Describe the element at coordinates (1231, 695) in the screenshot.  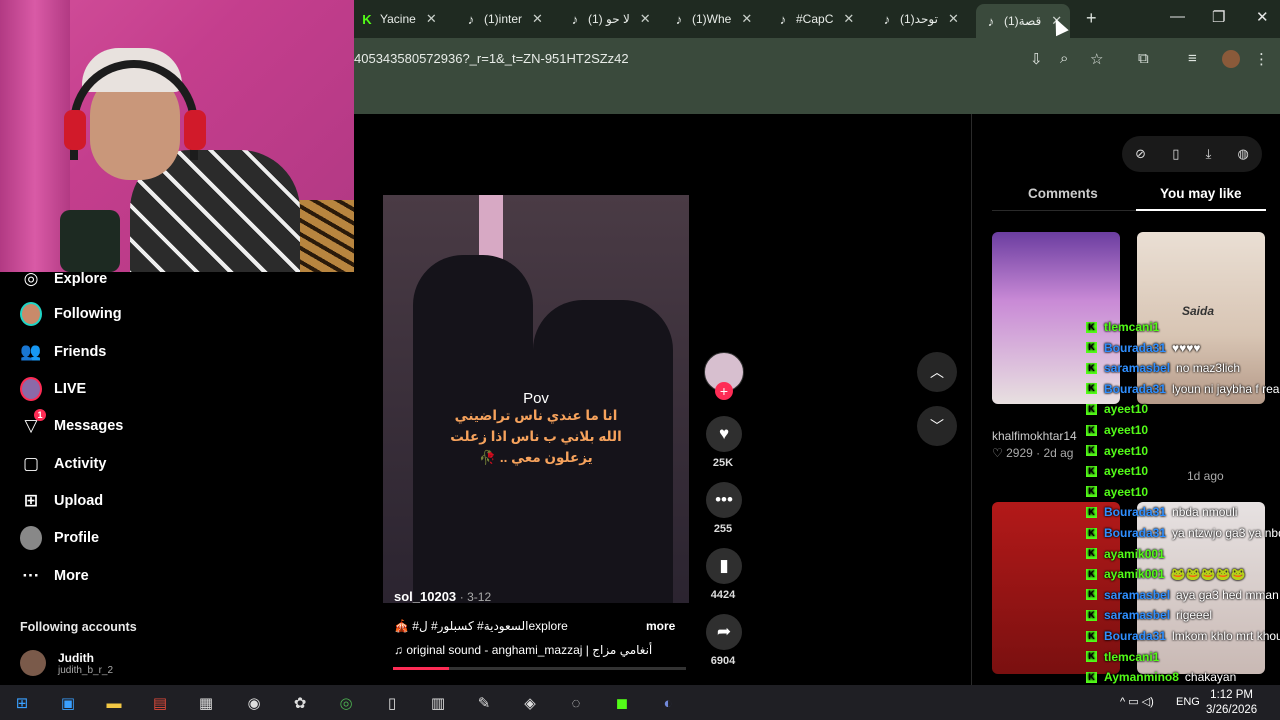
I see `clock-time: 1:12 PM` at that location.